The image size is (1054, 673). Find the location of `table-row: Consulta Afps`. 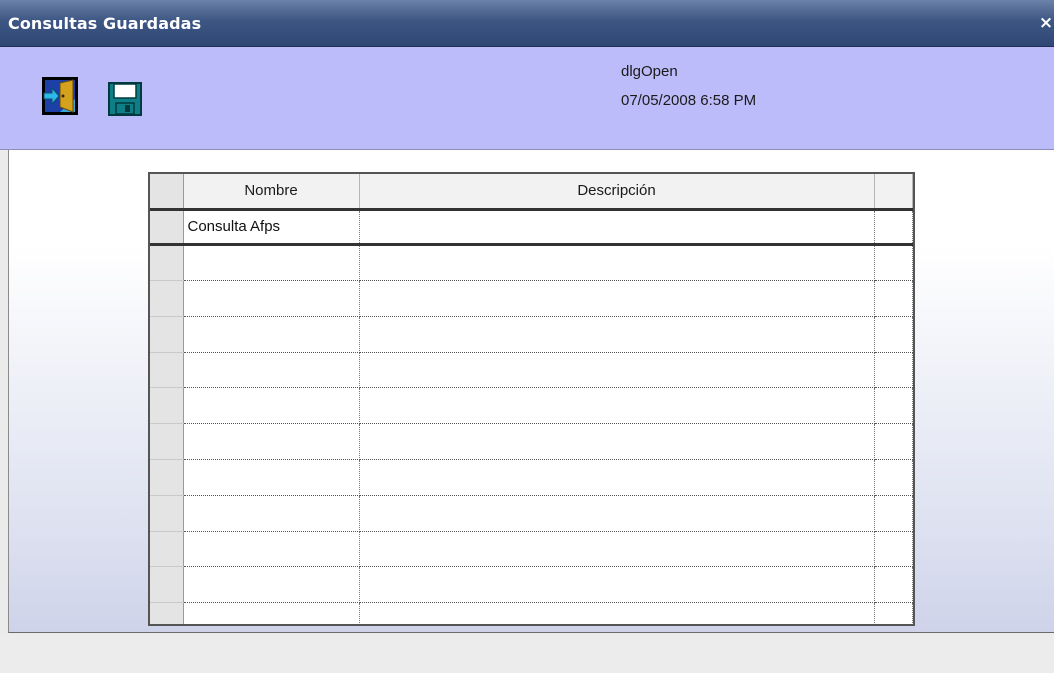

table-row: Consulta Afps is located at coordinates (531, 228).